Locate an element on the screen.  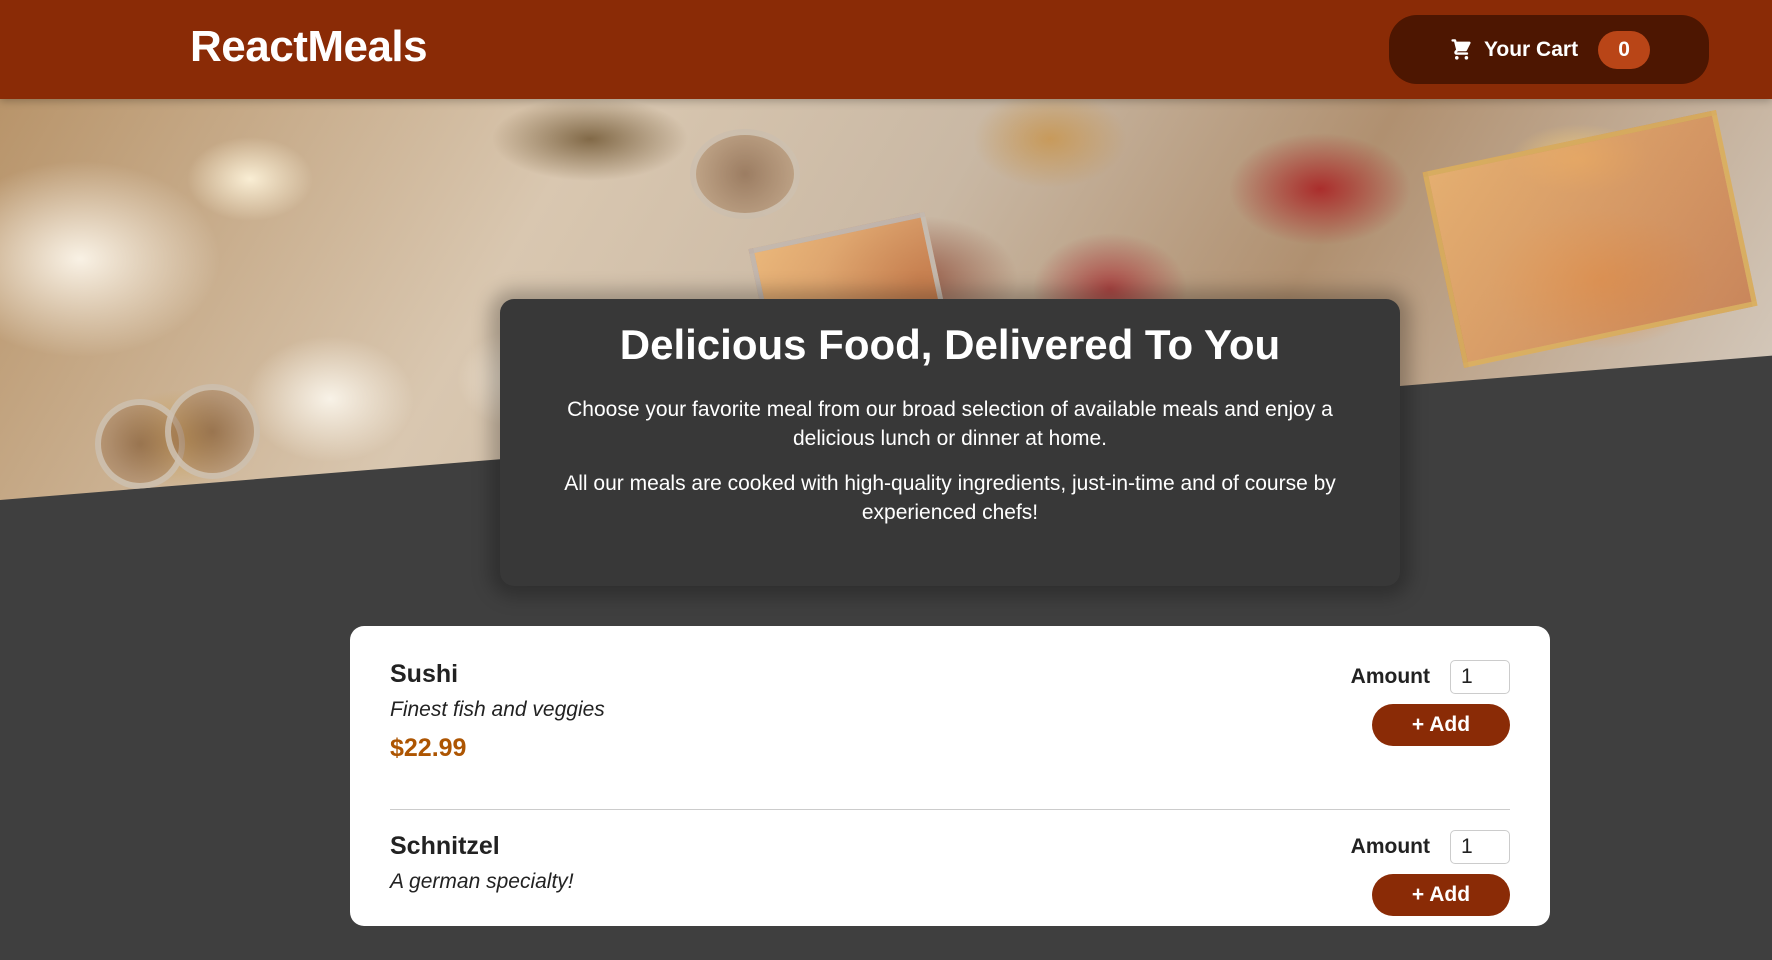
cart-button: Your Cart 0 is located at coordinates (1549, 49).